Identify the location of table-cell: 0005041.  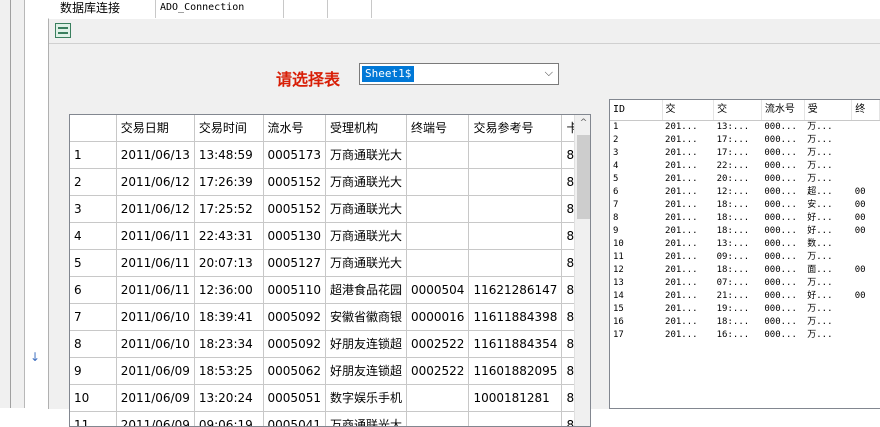
(294, 418).